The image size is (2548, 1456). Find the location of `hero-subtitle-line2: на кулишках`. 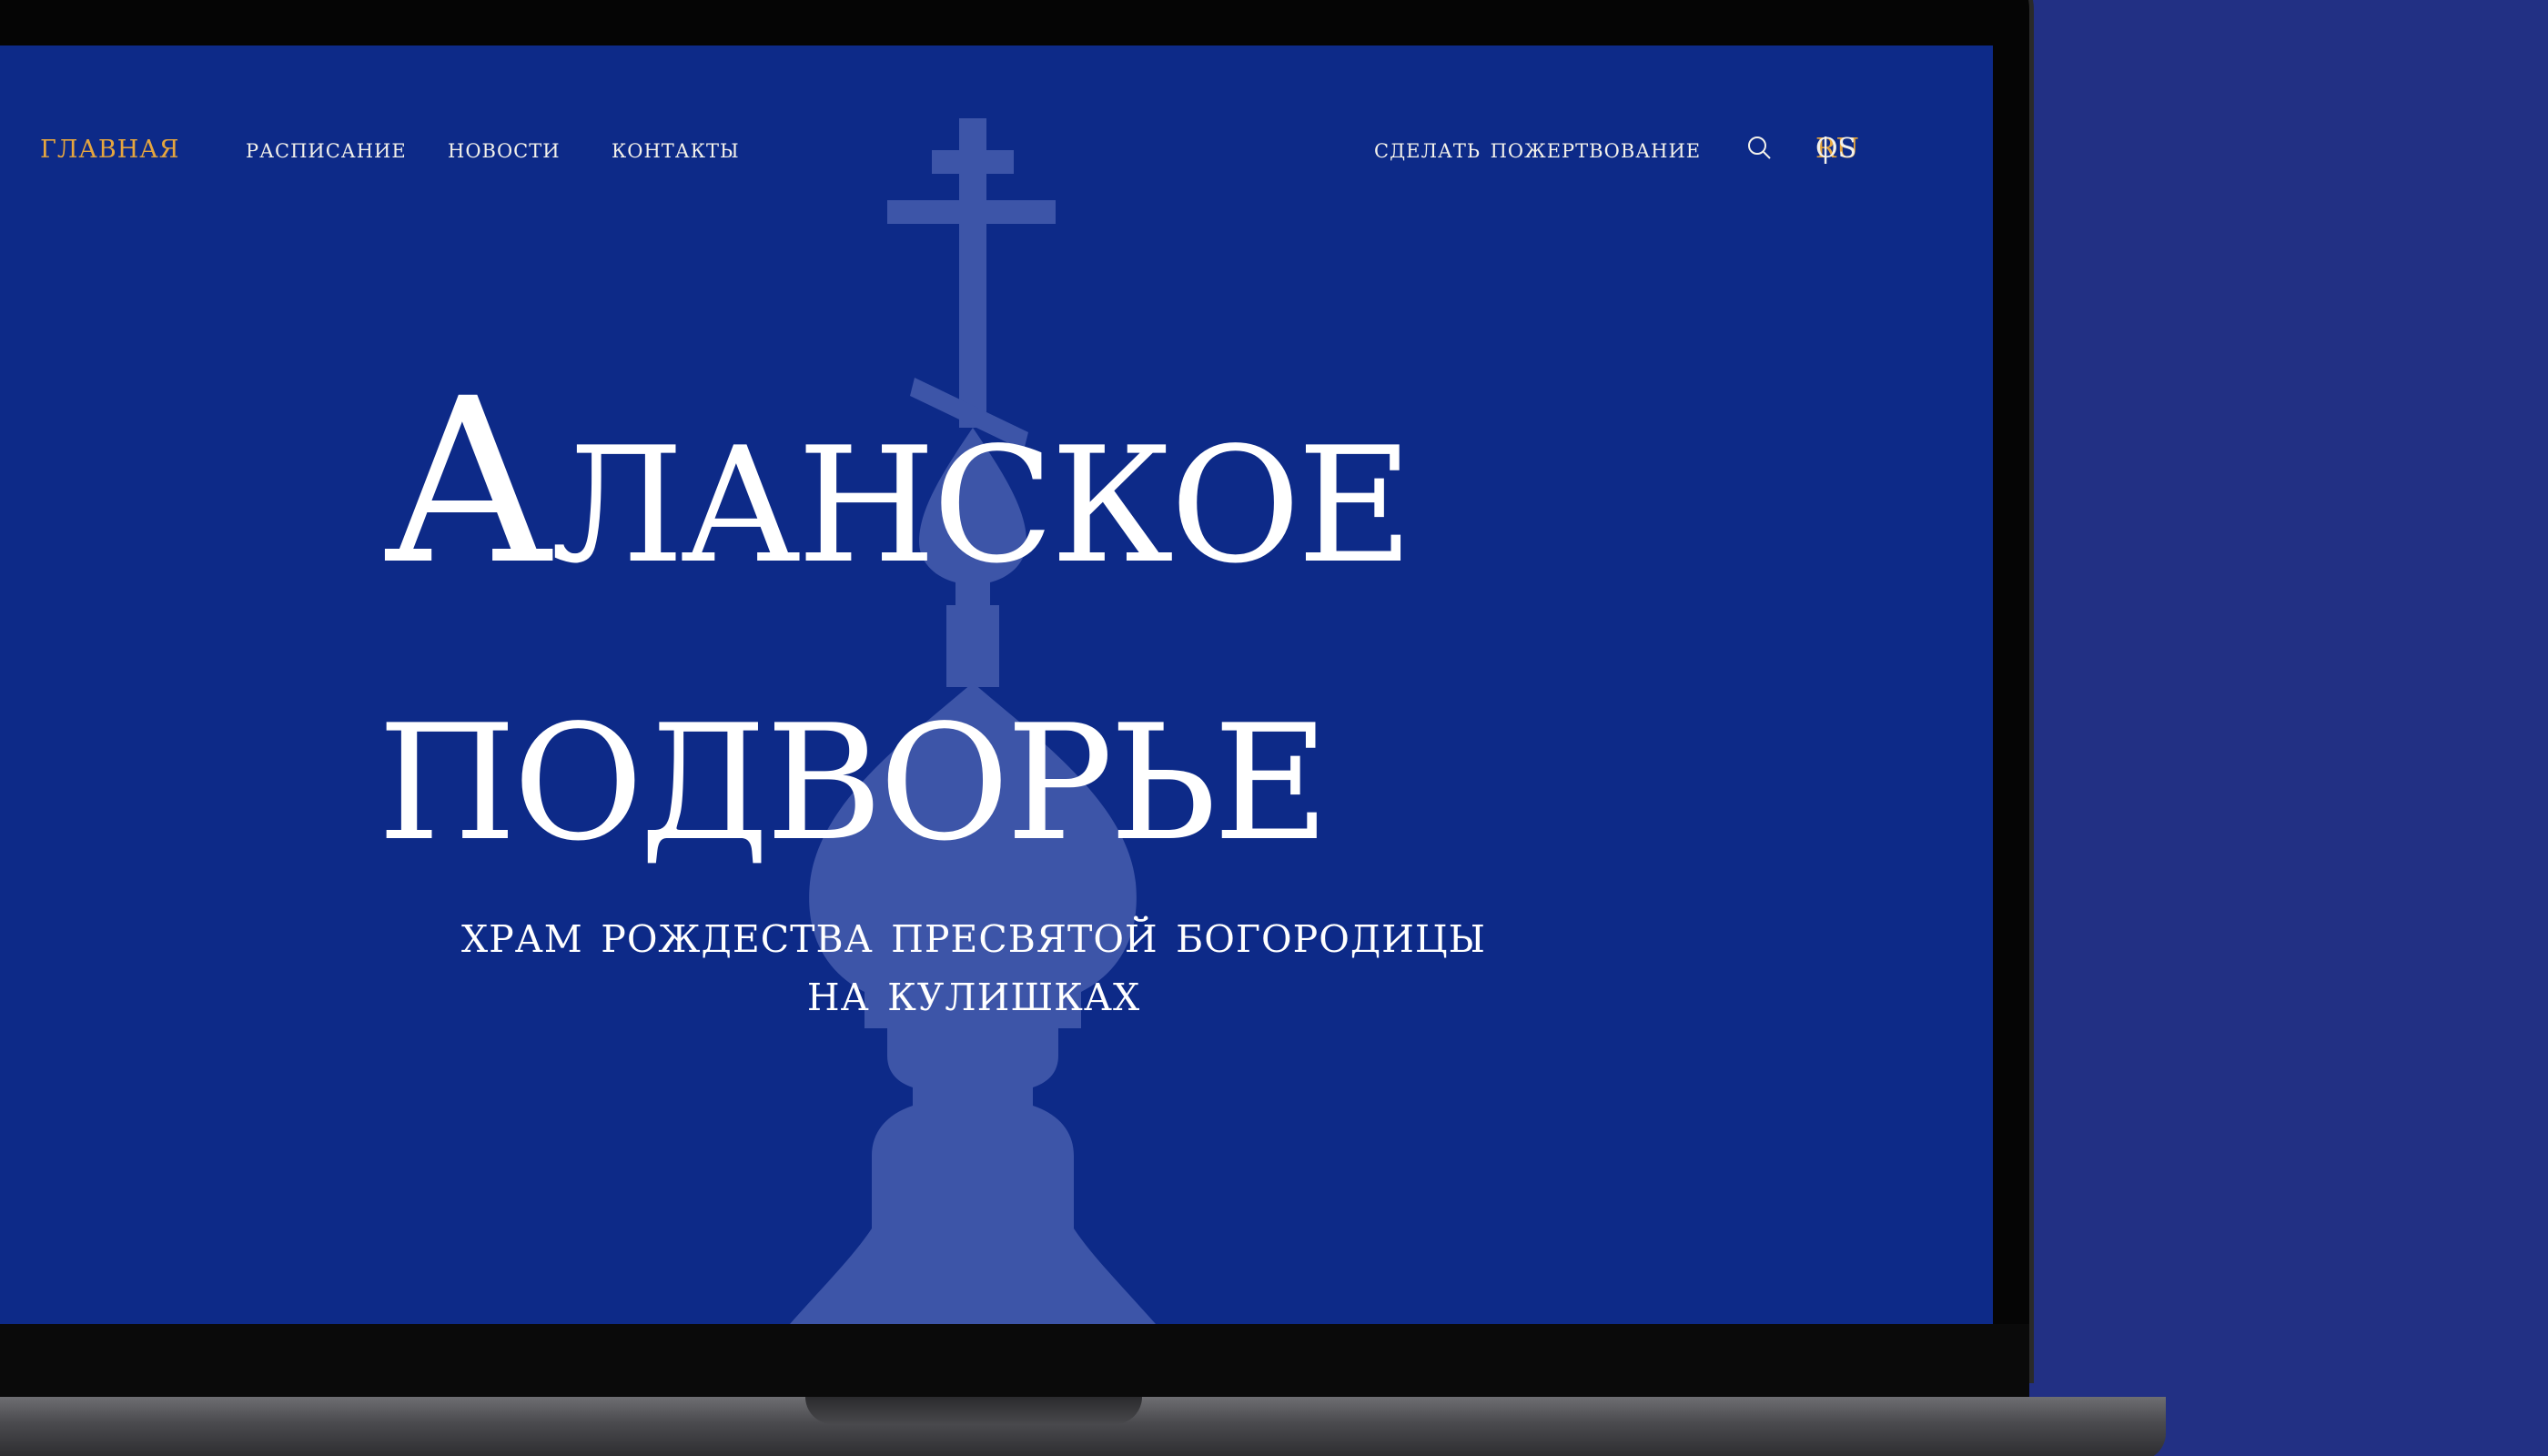

hero-subtitle-line2: на кулишках is located at coordinates (973, 992).